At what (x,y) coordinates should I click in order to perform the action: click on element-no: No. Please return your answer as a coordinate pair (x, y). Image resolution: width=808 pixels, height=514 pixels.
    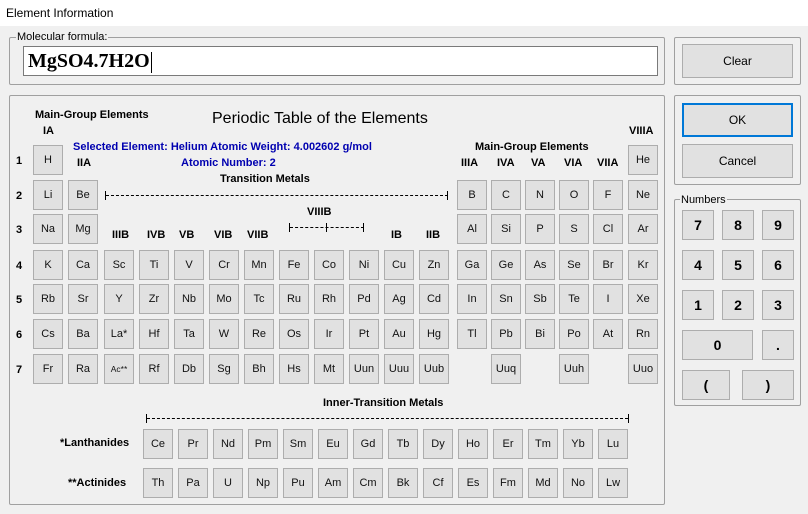
    Looking at the image, I should click on (578, 483).